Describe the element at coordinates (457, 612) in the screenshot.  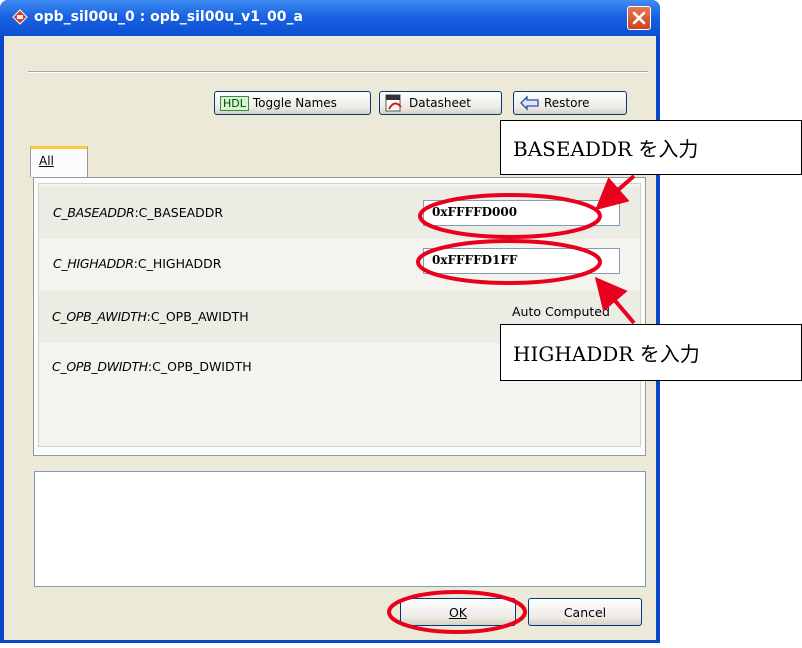
I see `ok-highlight` at that location.